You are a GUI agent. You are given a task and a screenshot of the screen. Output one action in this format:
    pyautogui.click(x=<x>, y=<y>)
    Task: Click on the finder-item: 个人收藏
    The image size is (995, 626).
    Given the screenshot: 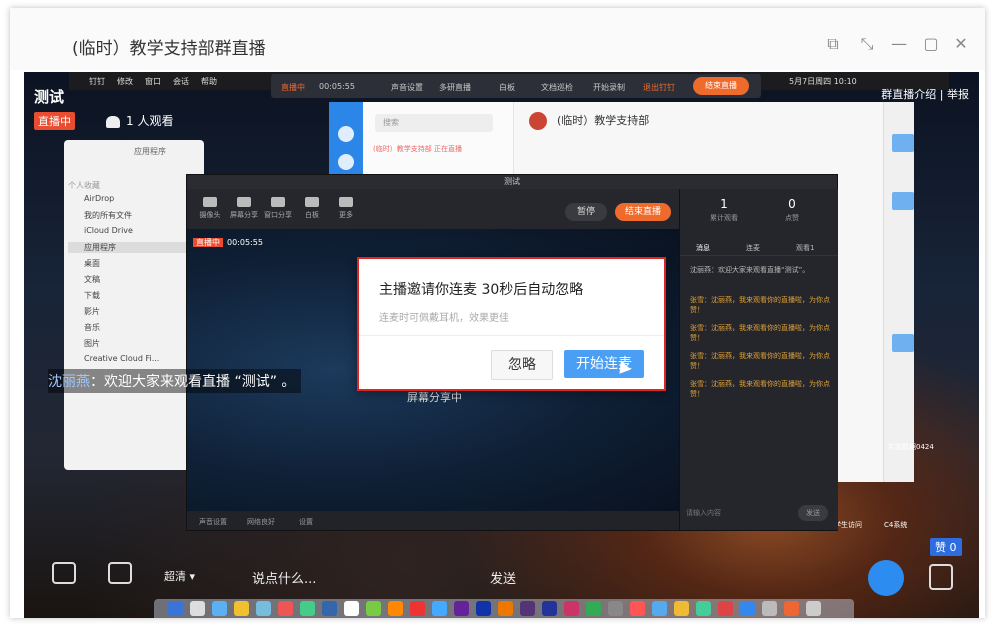 What is the action you would take?
    pyautogui.click(x=84, y=185)
    